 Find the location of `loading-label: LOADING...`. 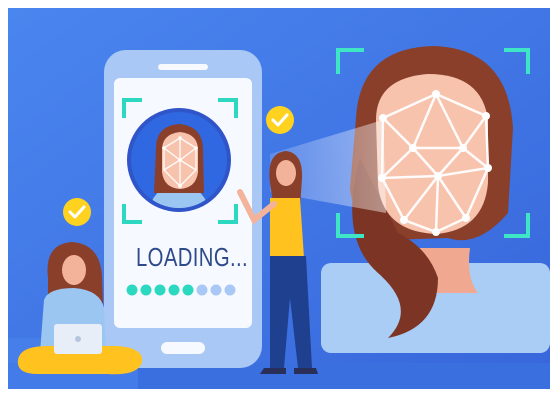

loading-label: LOADING... is located at coordinates (192, 257).